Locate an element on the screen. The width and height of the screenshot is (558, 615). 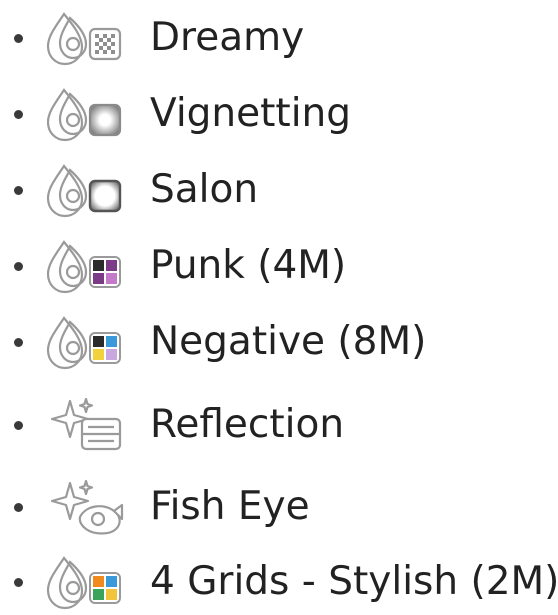
sparkle-fisheye-icon is located at coordinates (87, 509).